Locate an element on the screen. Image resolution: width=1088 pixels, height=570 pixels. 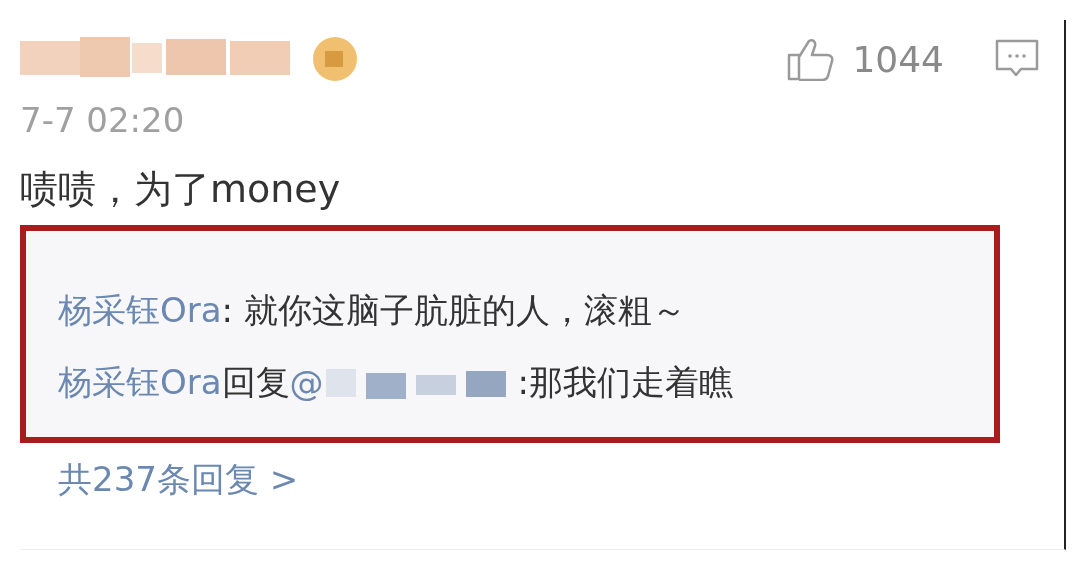
thumbs-up-icon is located at coordinates (810, 59).